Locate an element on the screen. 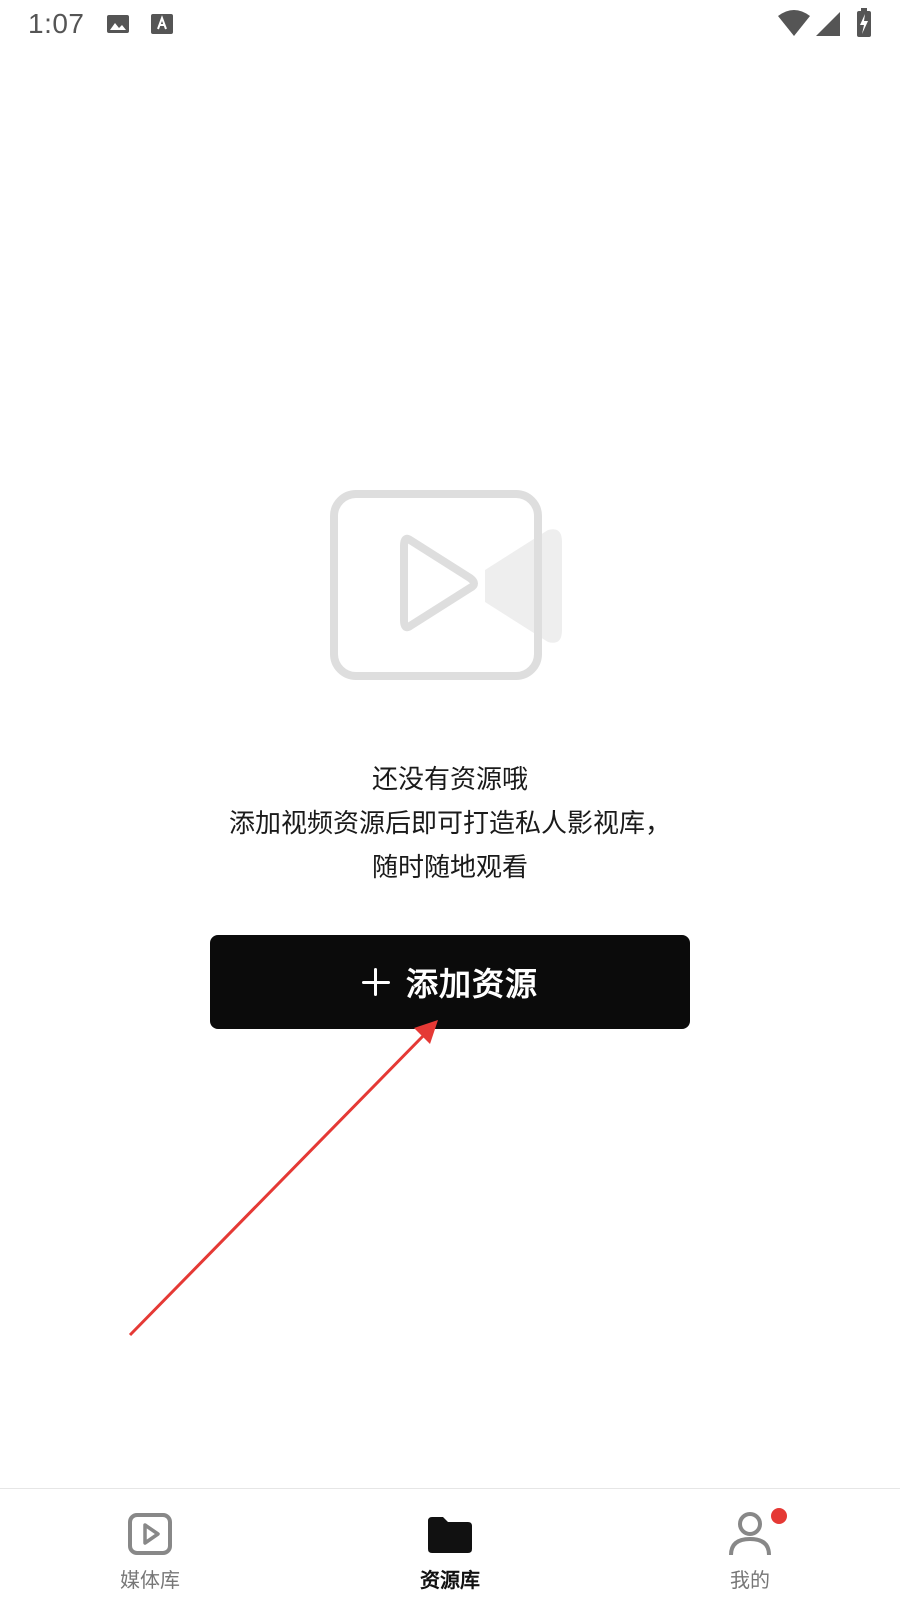 The image size is (900, 1601). add-resource-button: 添加资源 is located at coordinates (450, 982).